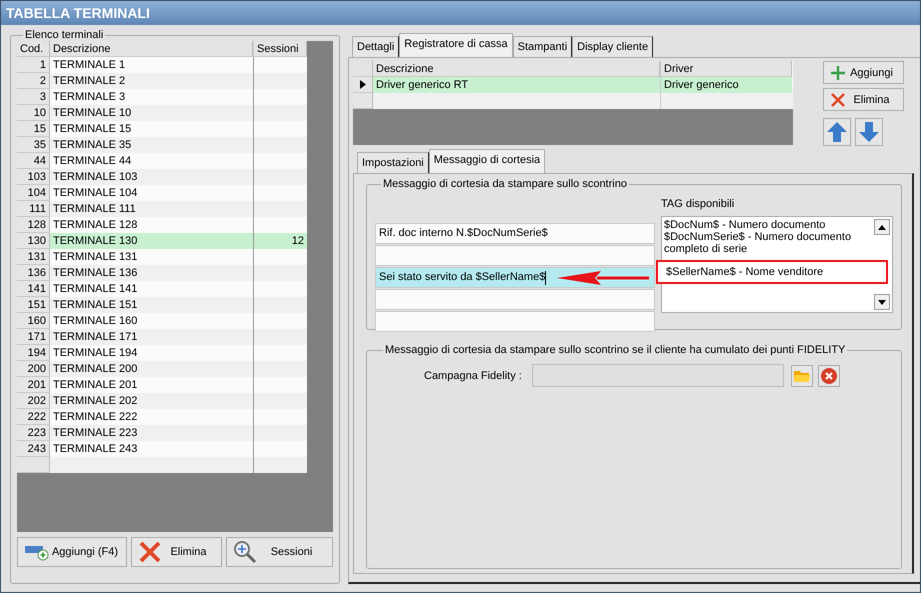 The height and width of the screenshot is (593, 921). I want to click on row-header: 136, so click(33, 273).